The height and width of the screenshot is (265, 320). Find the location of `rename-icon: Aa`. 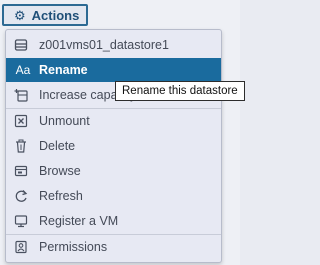

rename-icon: Aa is located at coordinates (23, 70).